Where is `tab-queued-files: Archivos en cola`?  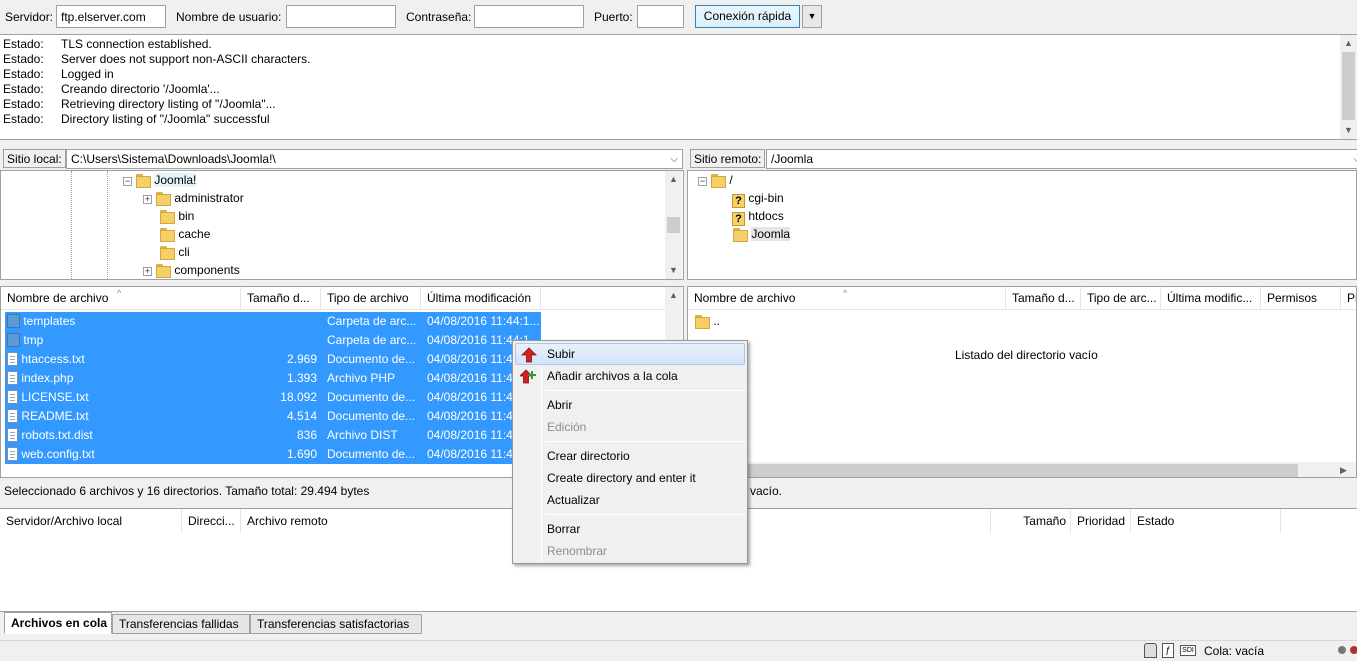 tab-queued-files: Archivos en cola is located at coordinates (58, 623).